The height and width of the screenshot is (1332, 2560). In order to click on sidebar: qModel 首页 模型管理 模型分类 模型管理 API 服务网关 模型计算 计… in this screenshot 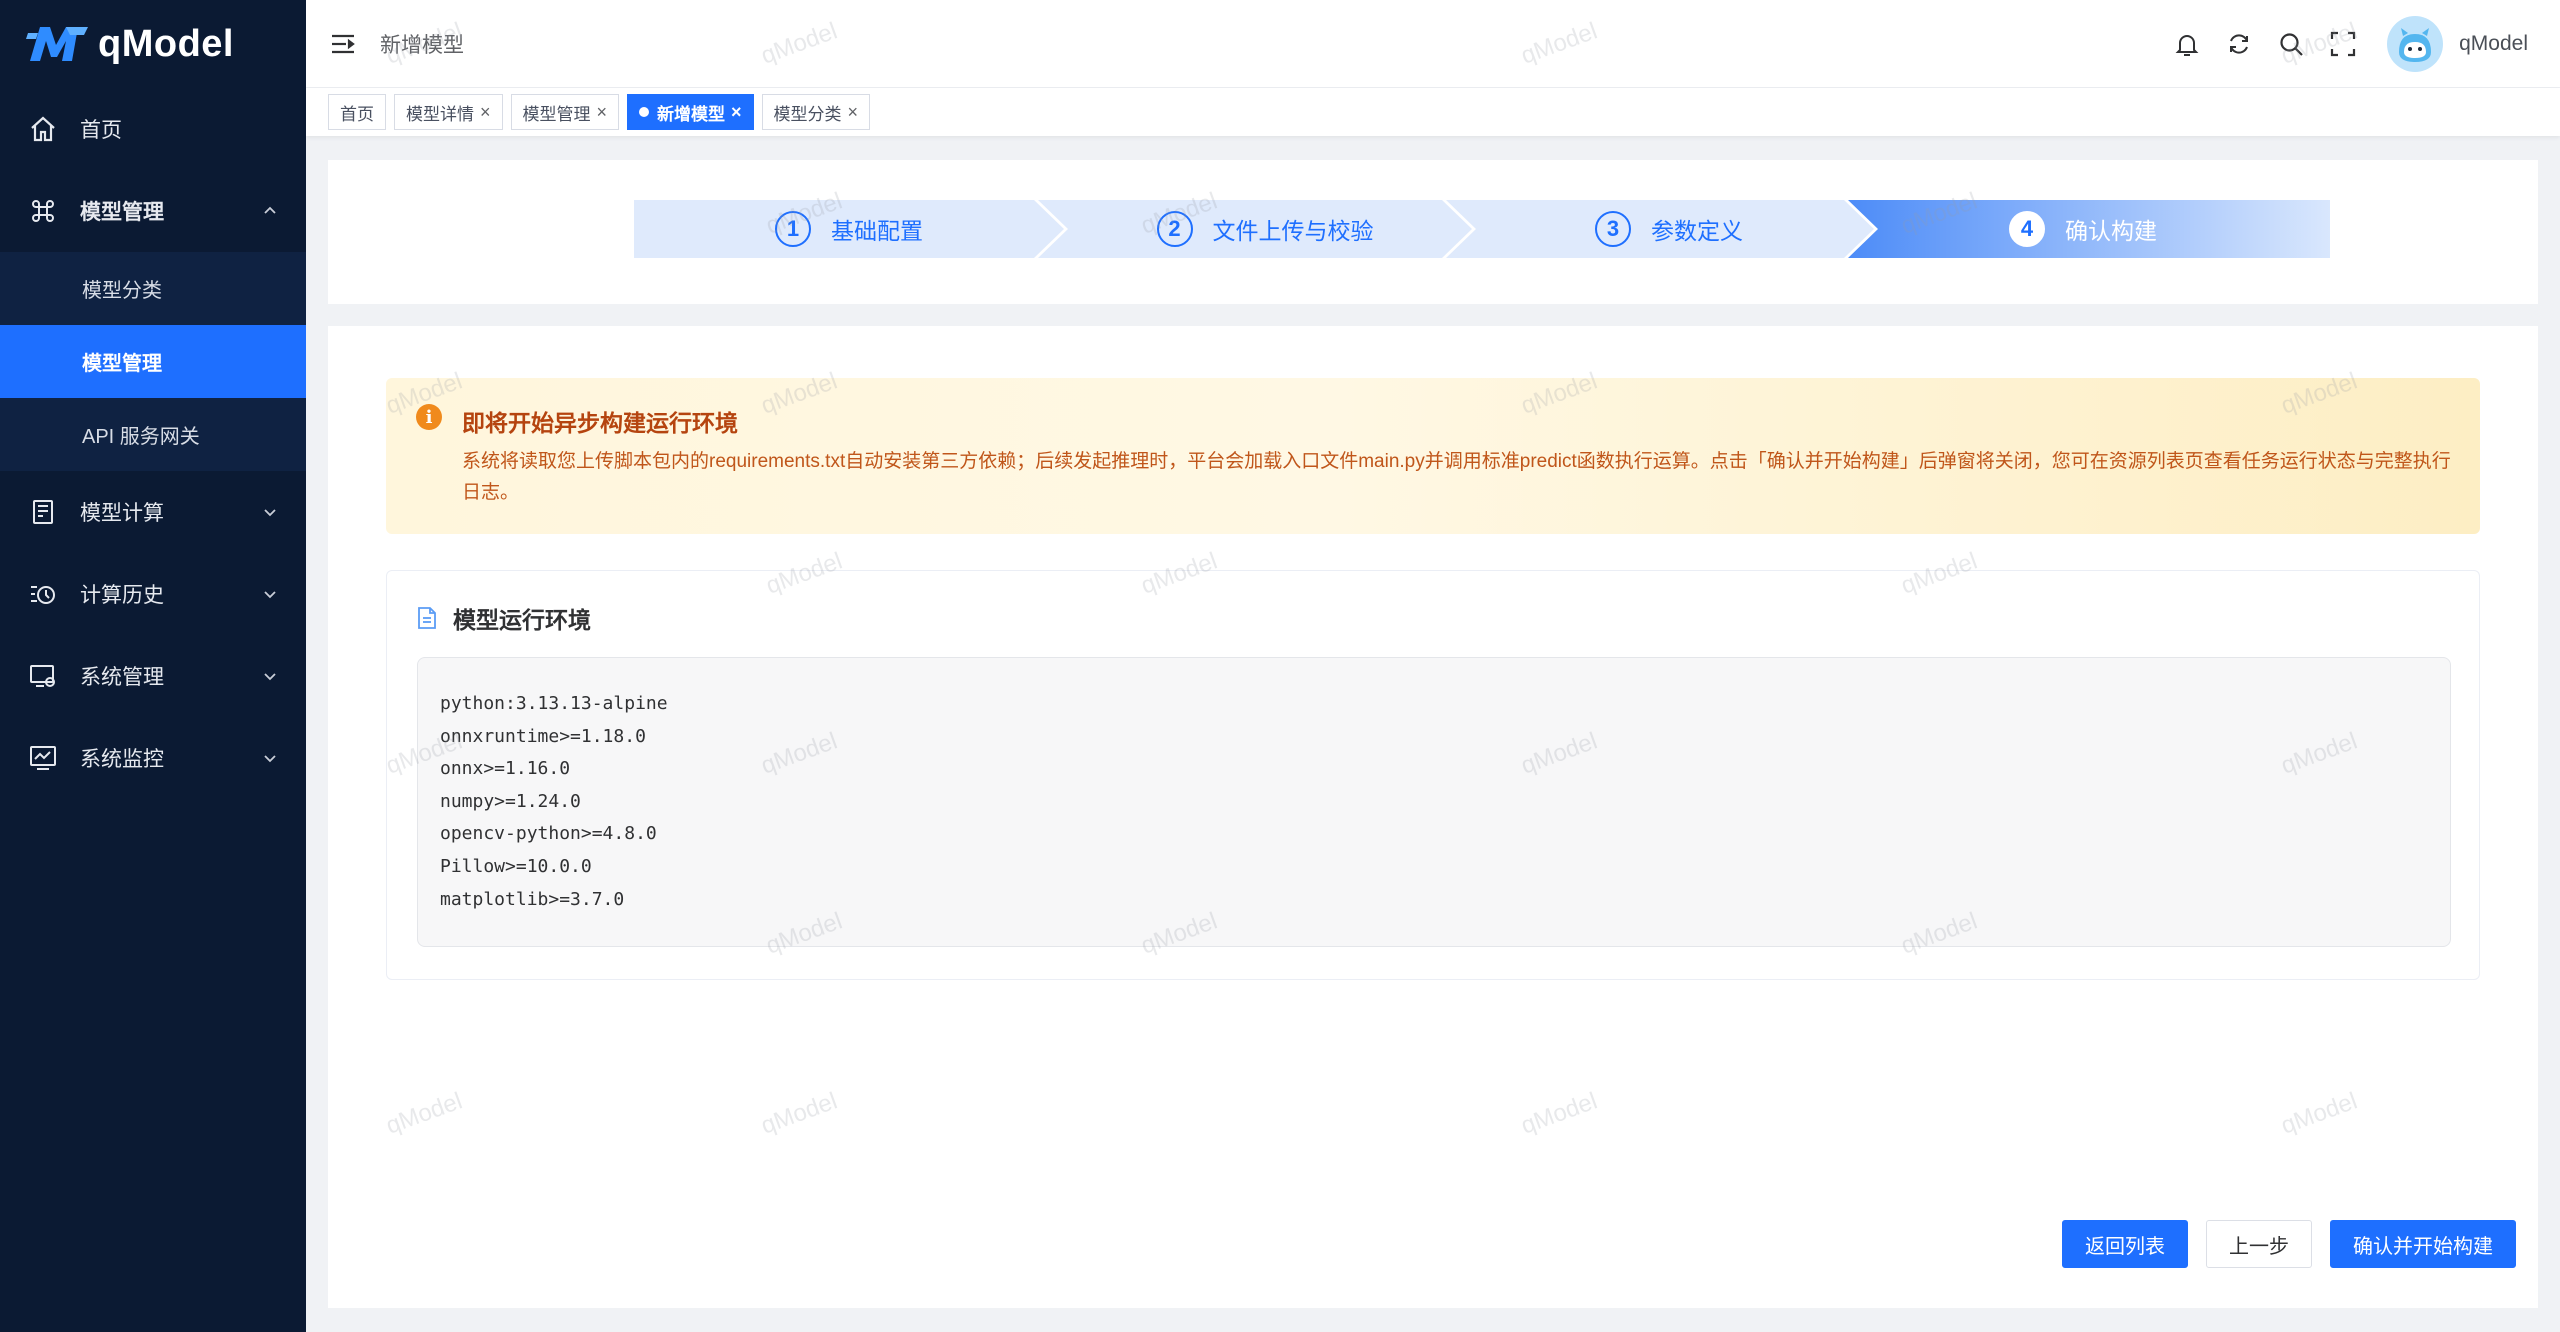, I will do `click(153, 666)`.